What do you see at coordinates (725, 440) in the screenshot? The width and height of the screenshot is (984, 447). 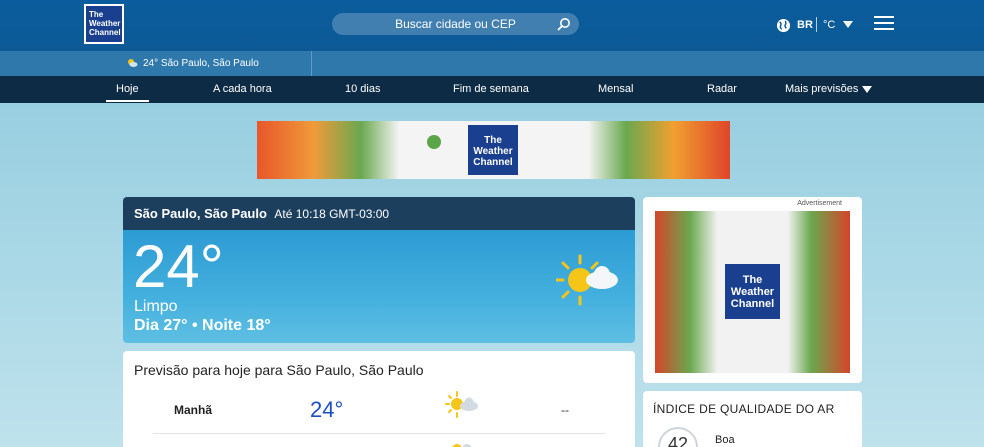 I see `air-quality-status: Boa` at bounding box center [725, 440].